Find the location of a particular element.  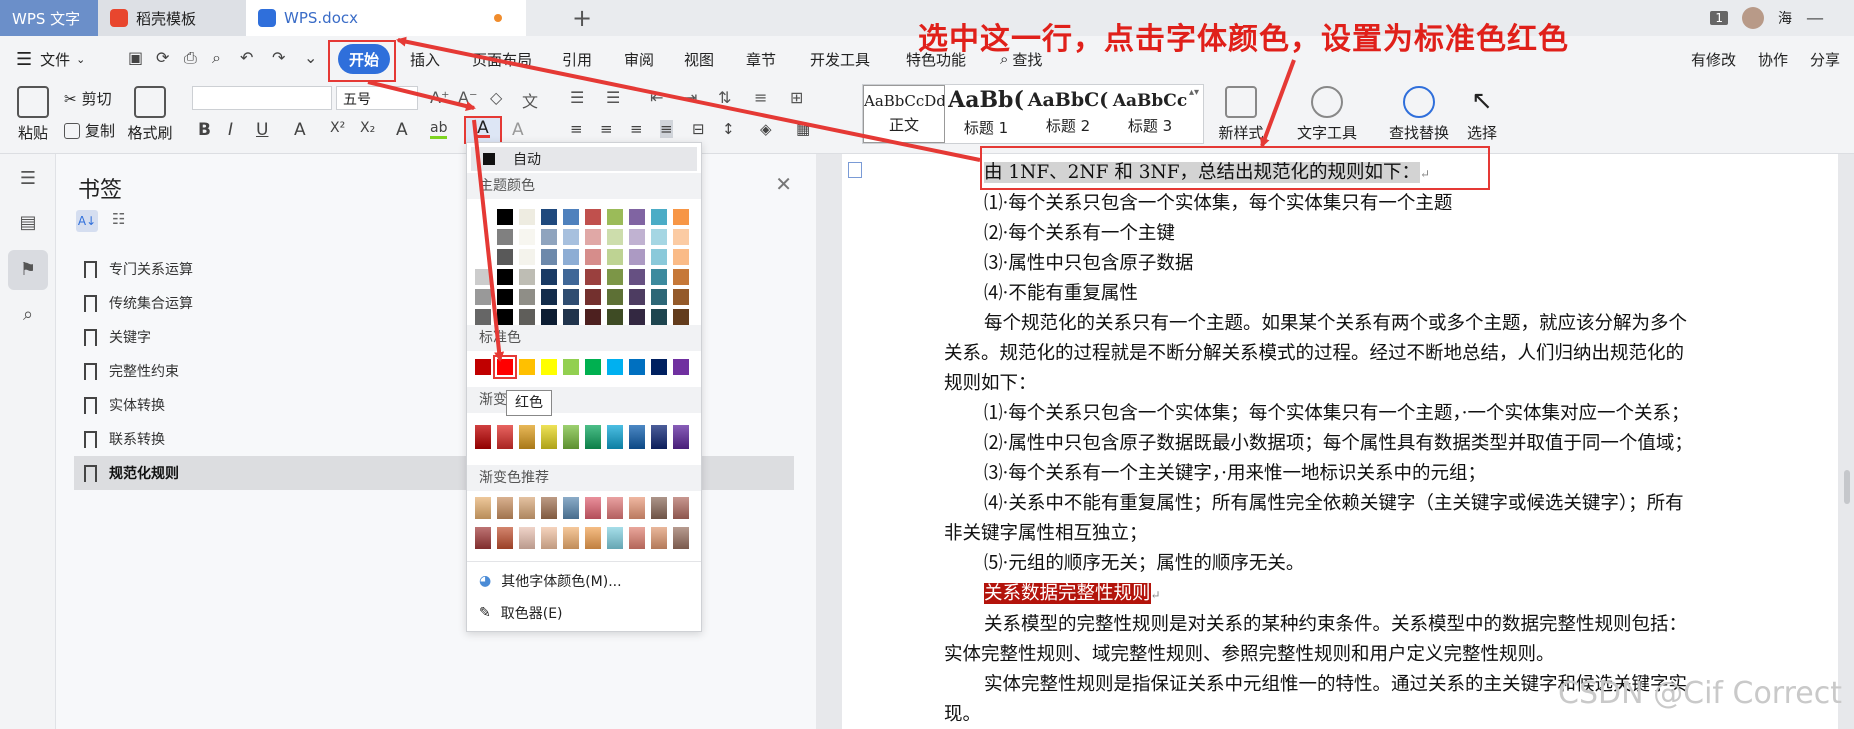

arrow-to-red is located at coordinates (488, 240).